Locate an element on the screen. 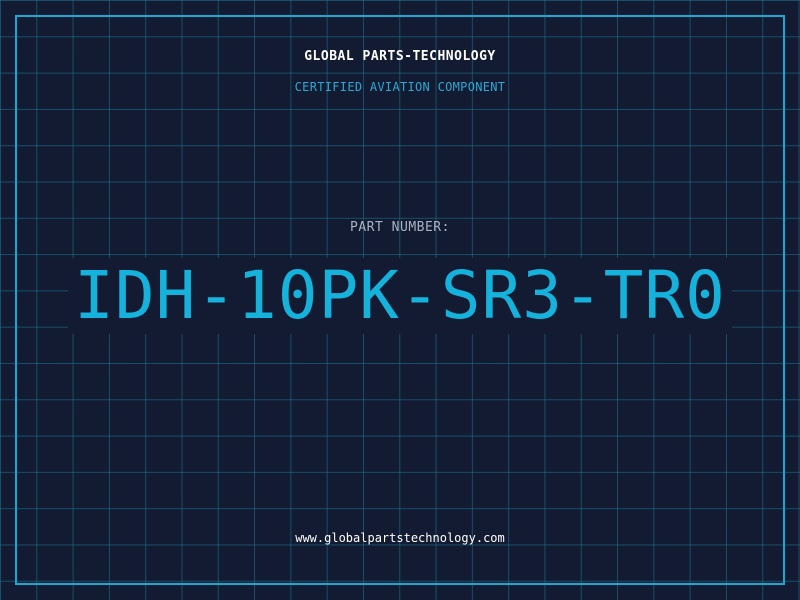 The height and width of the screenshot is (600, 800). part-number-container: IDH-10PK-SR3-TR0 is located at coordinates (400, 296).